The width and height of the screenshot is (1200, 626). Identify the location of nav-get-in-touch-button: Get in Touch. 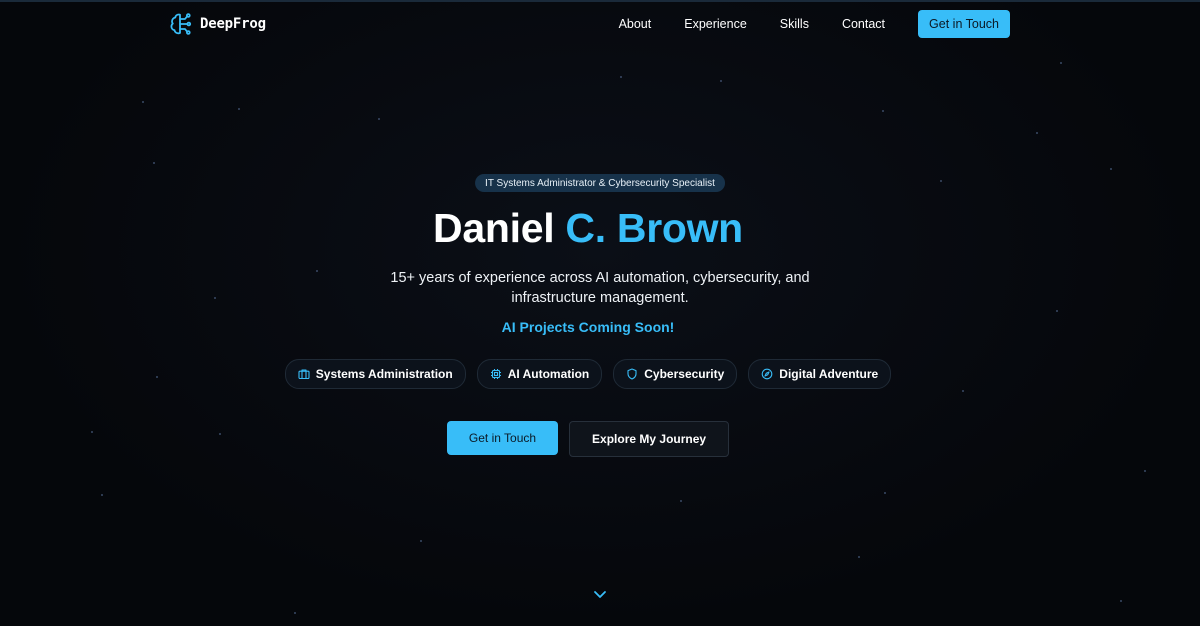
(964, 24).